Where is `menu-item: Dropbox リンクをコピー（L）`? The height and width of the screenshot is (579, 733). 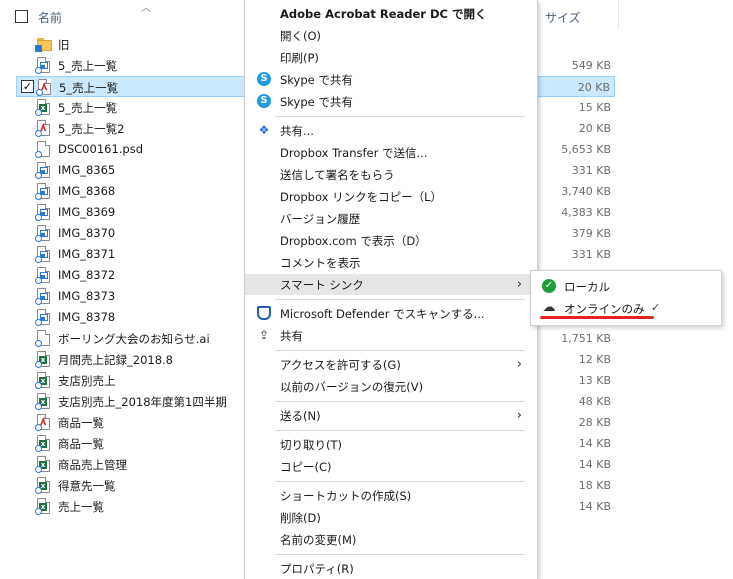 menu-item: Dropbox リンクをコピー（L） is located at coordinates (391, 196).